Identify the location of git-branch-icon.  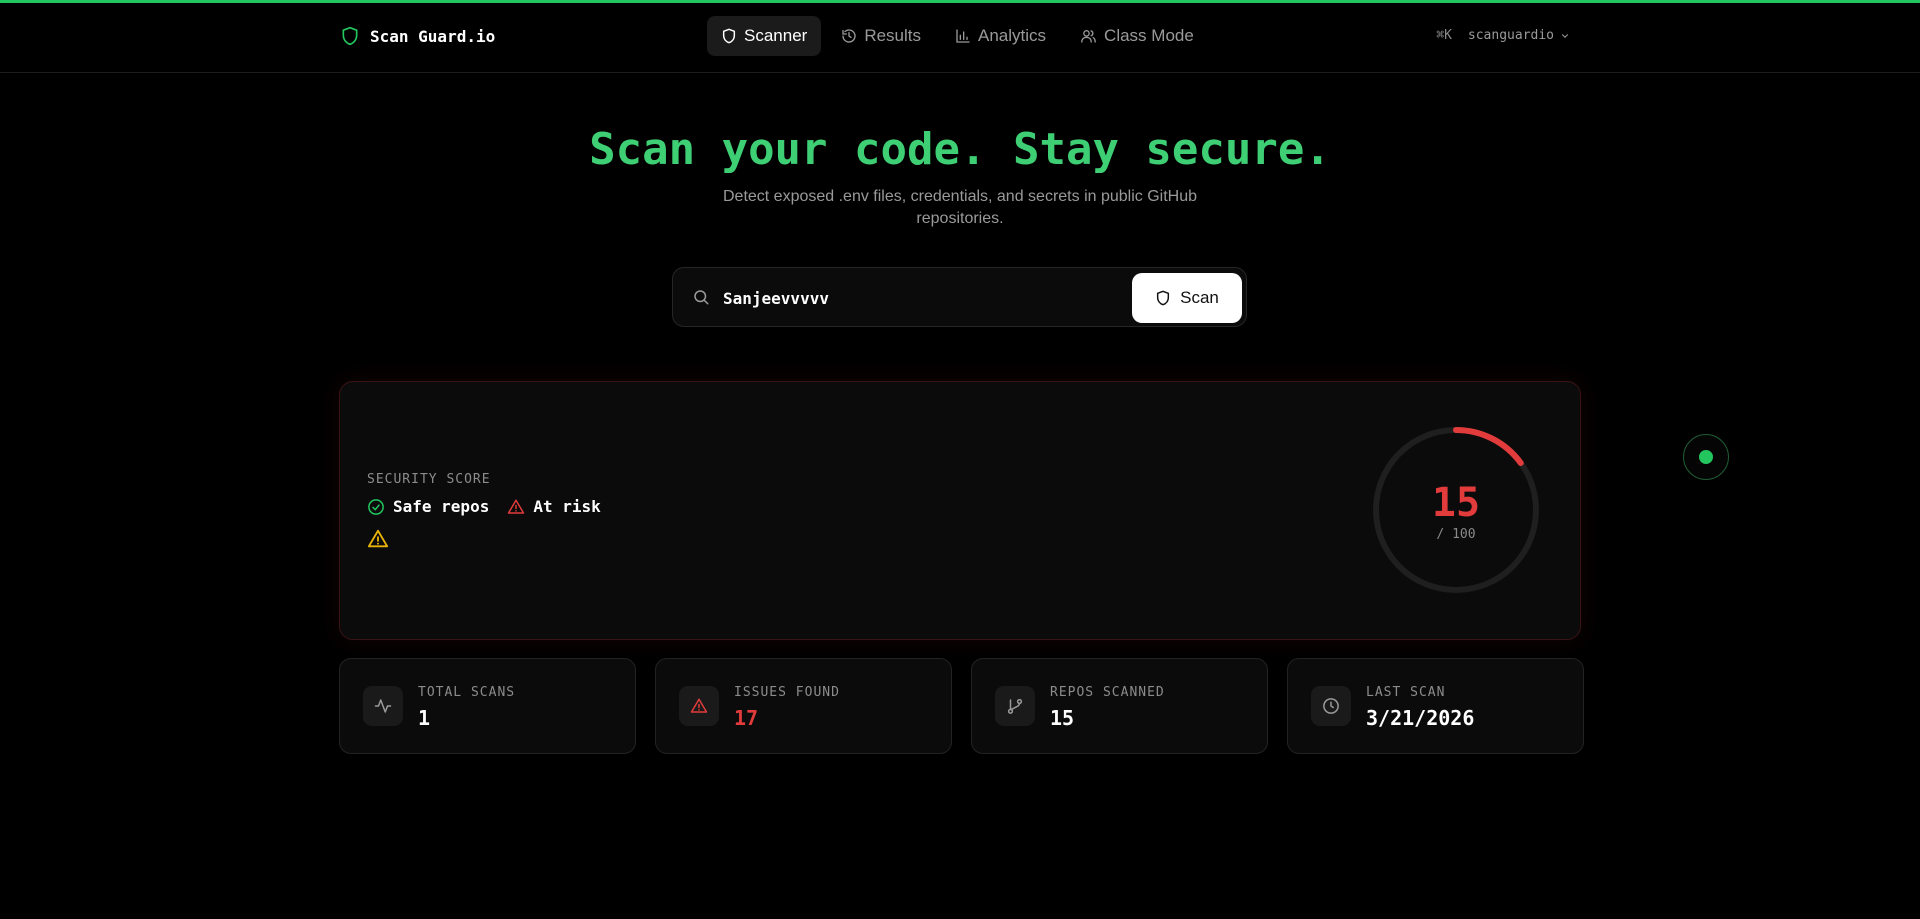
(1015, 706).